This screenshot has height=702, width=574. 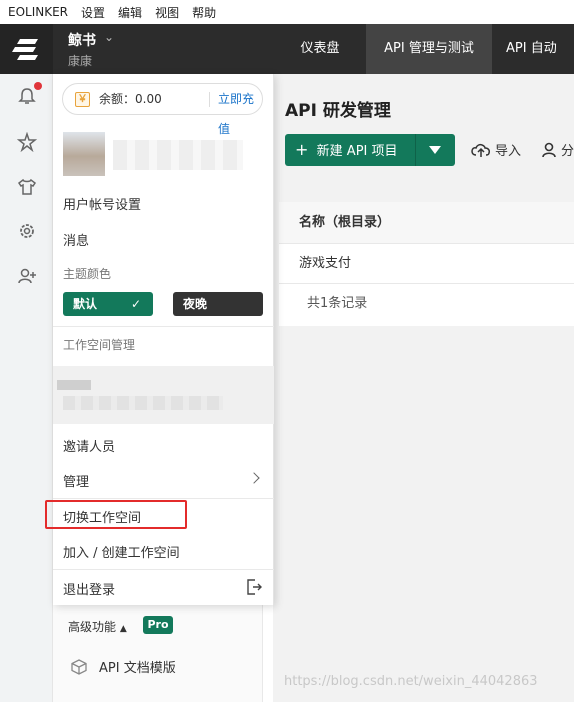 I want to click on theme-default-button: 默认 ✓, so click(x=108, y=304).